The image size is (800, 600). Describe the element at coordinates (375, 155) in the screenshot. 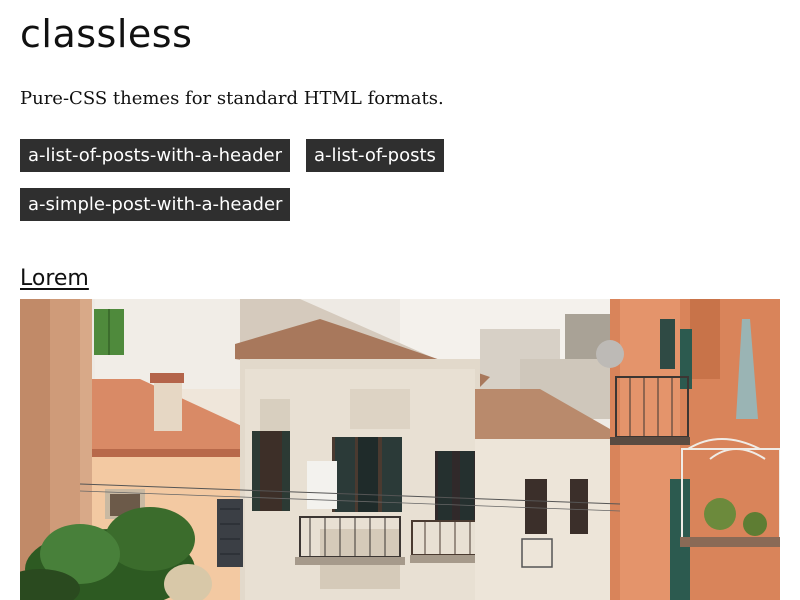

I see `tag-link-list-of-posts: a-list-of-posts` at that location.